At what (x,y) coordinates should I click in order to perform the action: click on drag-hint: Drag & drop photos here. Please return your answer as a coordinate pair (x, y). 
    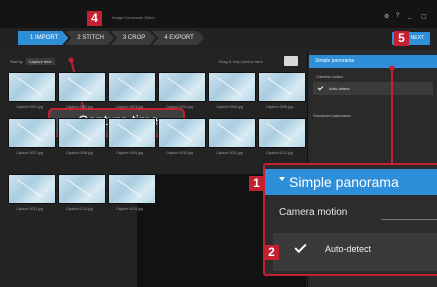
    Looking at the image, I should click on (241, 61).